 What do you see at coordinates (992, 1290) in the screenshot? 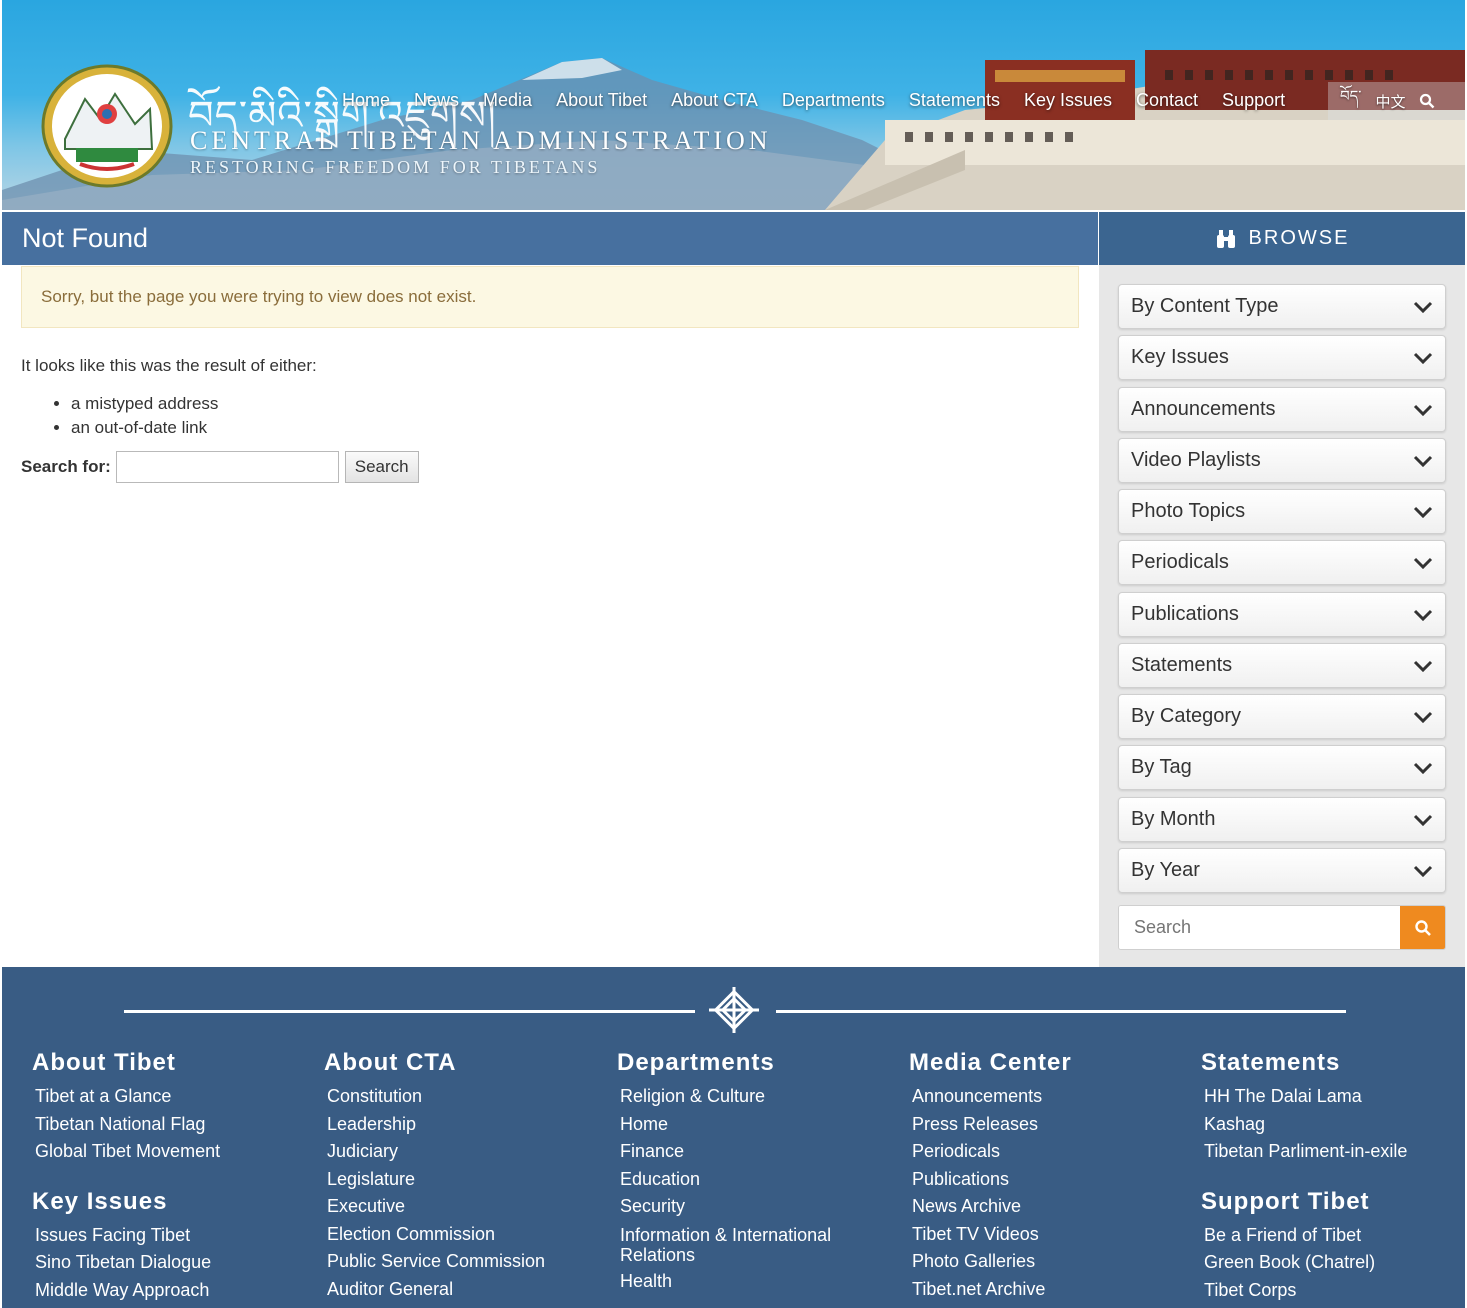
I see `footer-link: Tibet.net Archive` at bounding box center [992, 1290].